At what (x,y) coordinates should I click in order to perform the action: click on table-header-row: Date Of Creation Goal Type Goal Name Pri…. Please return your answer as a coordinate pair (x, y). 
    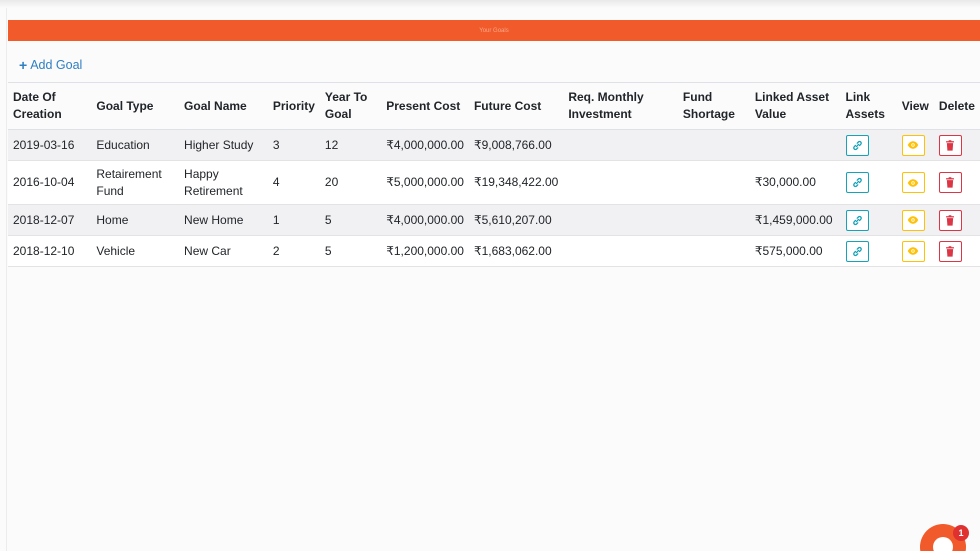
    Looking at the image, I should click on (494, 106).